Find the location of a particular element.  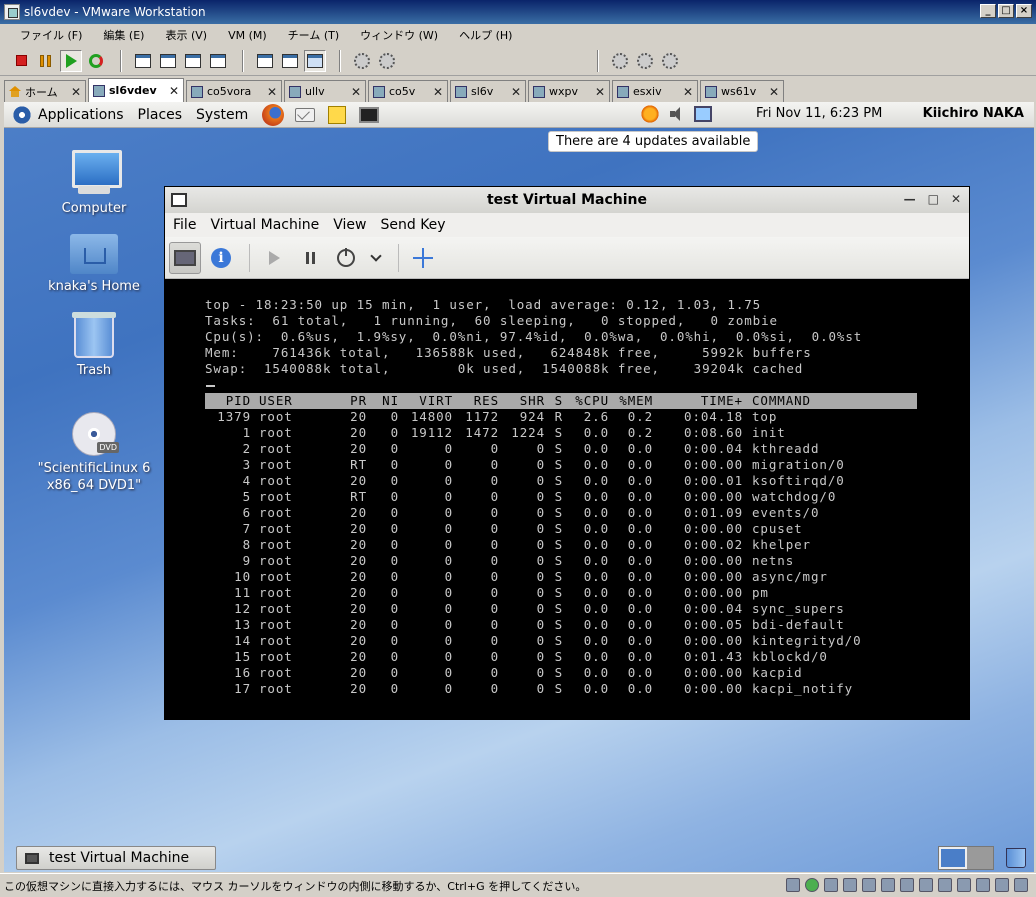

applications-menu: Applications is located at coordinates (81, 115).